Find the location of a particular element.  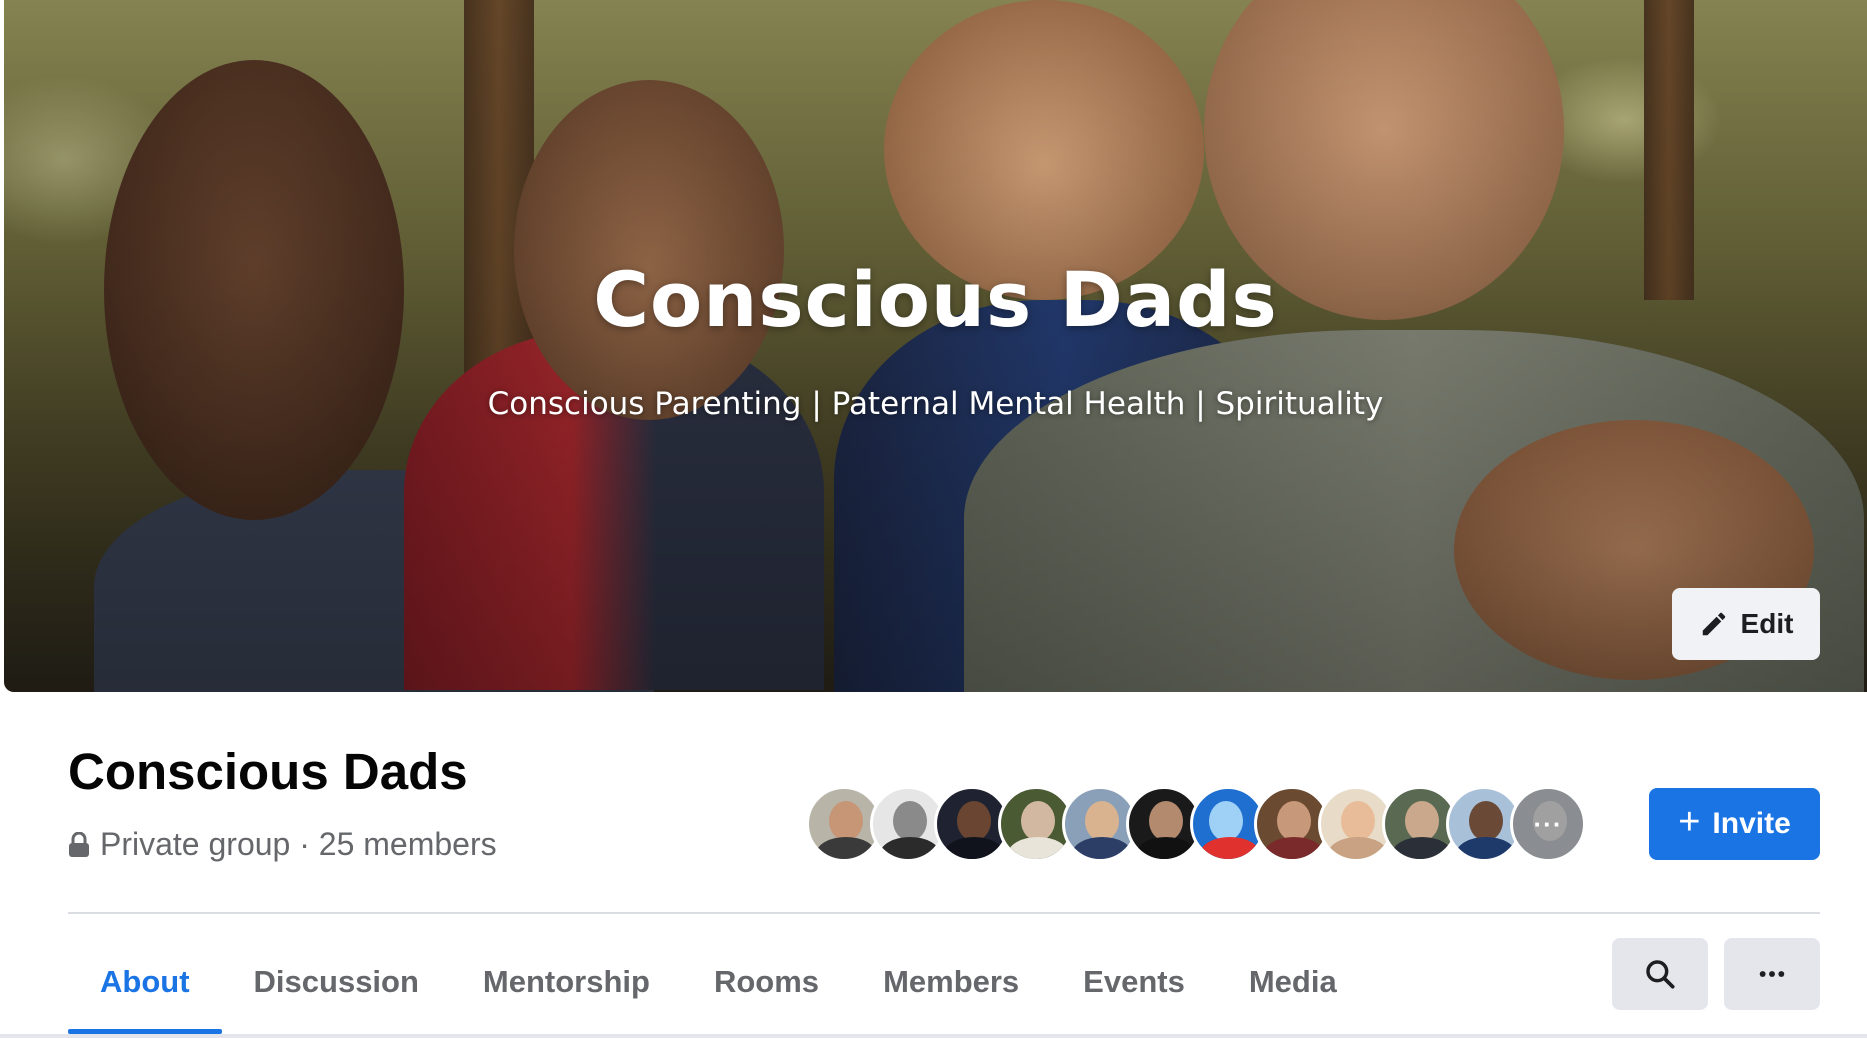

group-name: Conscious Dads is located at coordinates (268, 771).